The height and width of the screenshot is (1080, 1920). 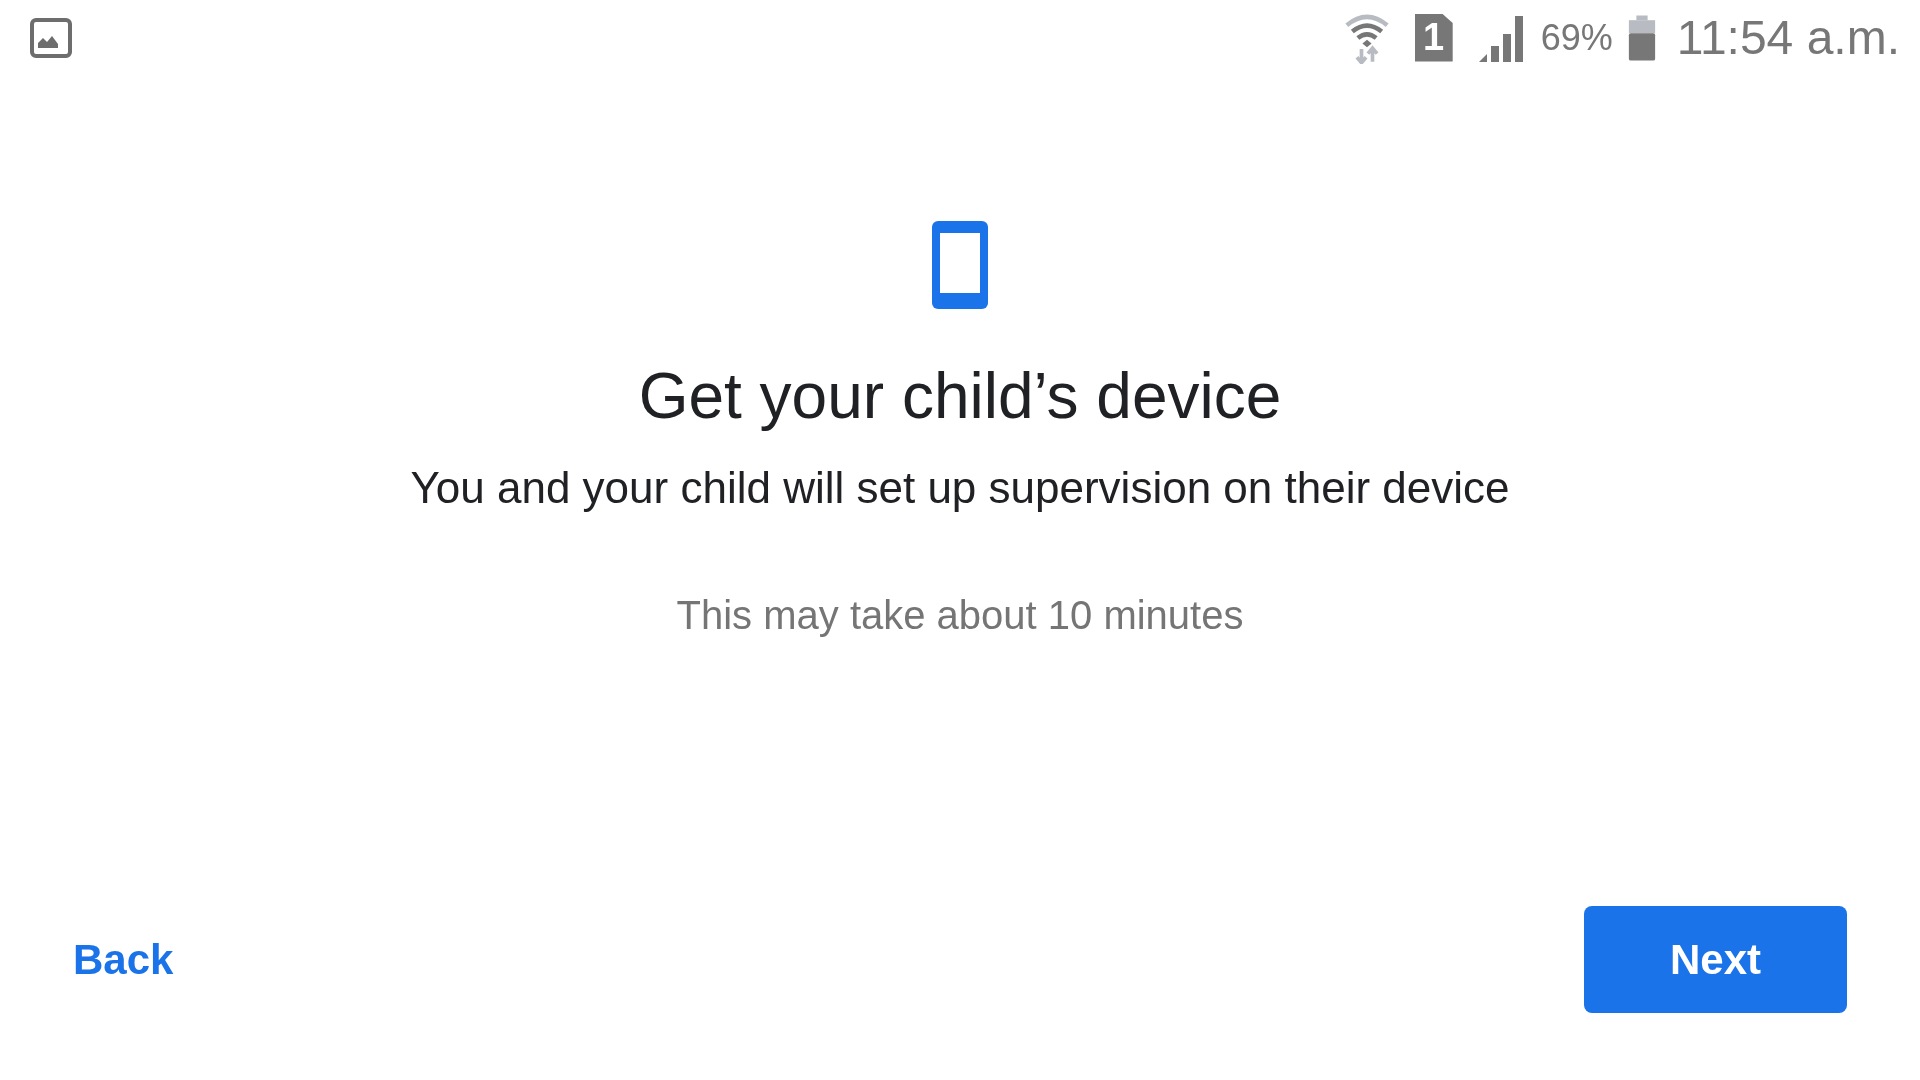 I want to click on page-title: Get your child’s device, so click(x=960, y=396).